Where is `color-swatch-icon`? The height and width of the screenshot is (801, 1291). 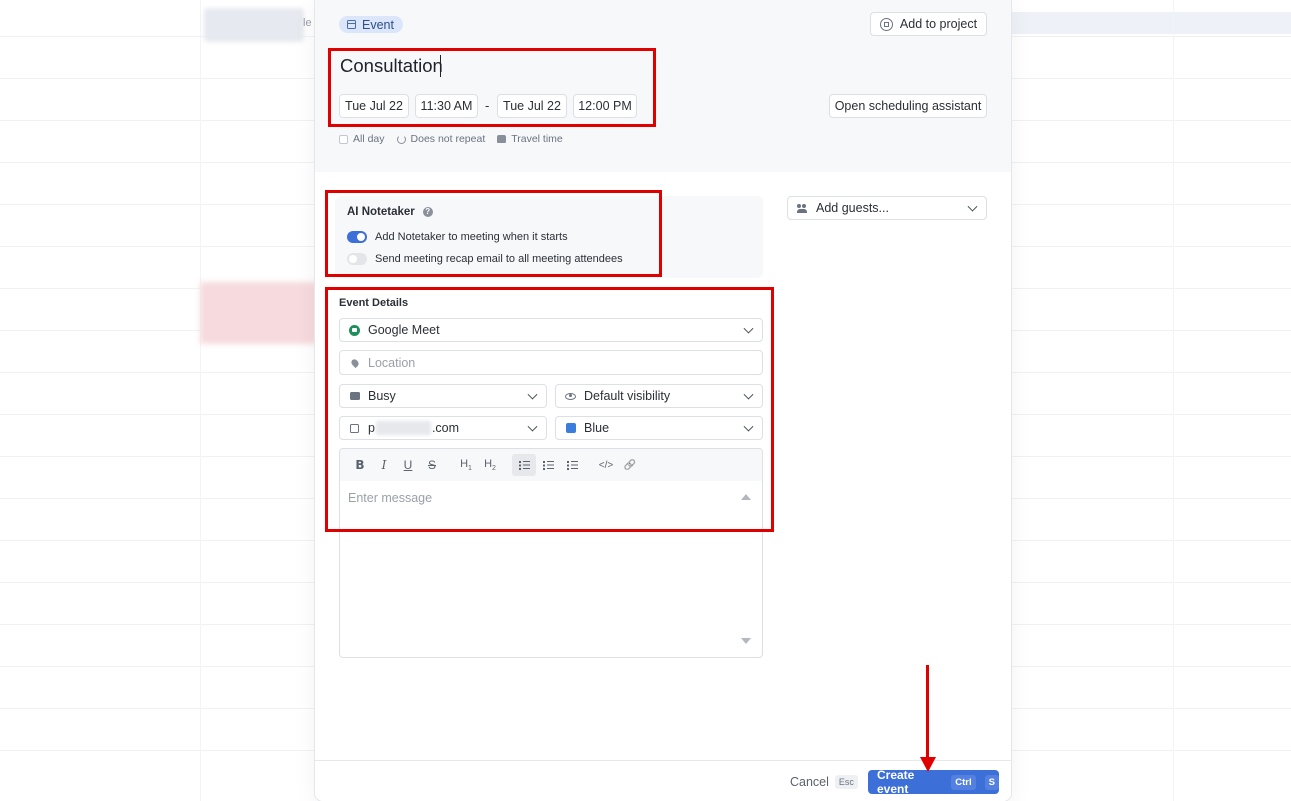
color-swatch-icon is located at coordinates (570, 428).